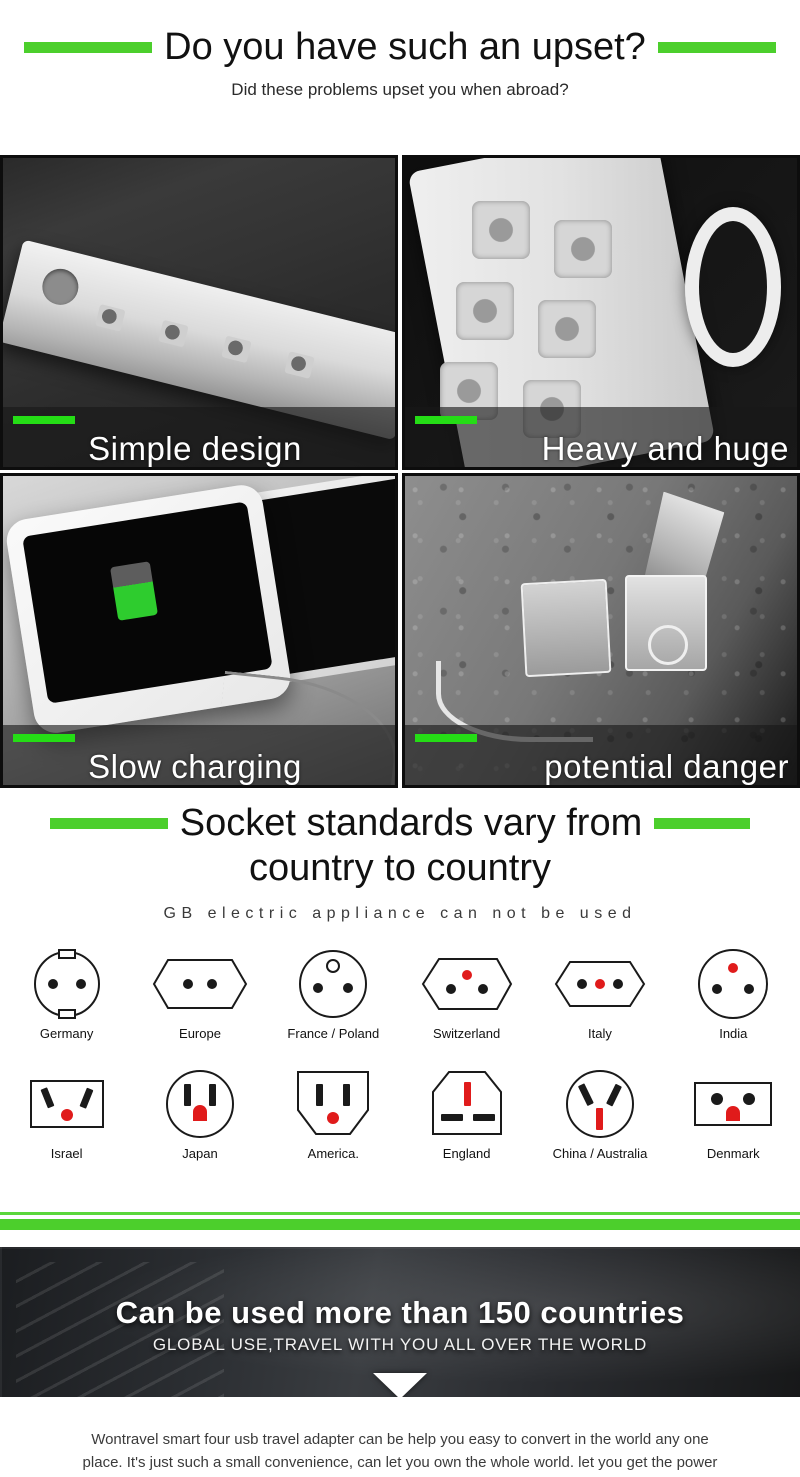 The height and width of the screenshot is (1477, 800). Describe the element at coordinates (665, 448) in the screenshot. I see `card-caption: Heavy and huge` at that location.